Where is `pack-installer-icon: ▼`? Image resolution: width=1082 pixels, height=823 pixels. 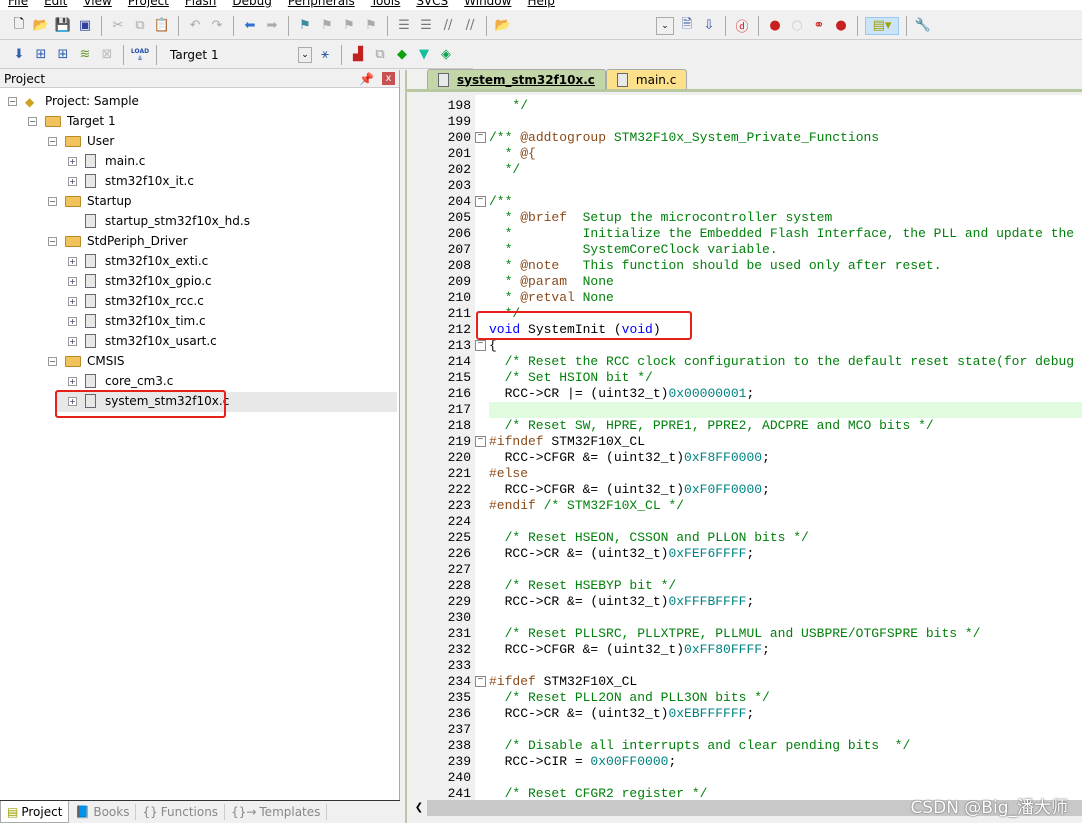 pack-installer-icon: ▼ is located at coordinates (424, 55).